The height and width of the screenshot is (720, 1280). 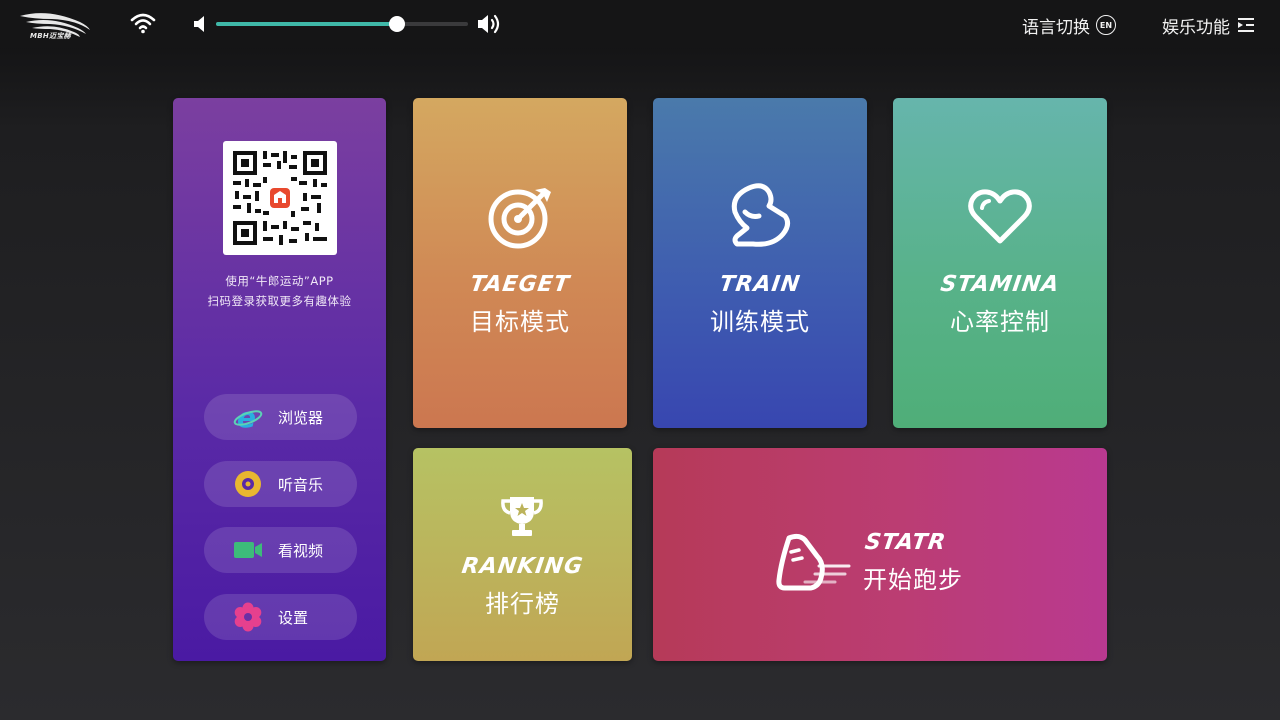 I want to click on ranking-en-title: RANKING, so click(x=522, y=566).